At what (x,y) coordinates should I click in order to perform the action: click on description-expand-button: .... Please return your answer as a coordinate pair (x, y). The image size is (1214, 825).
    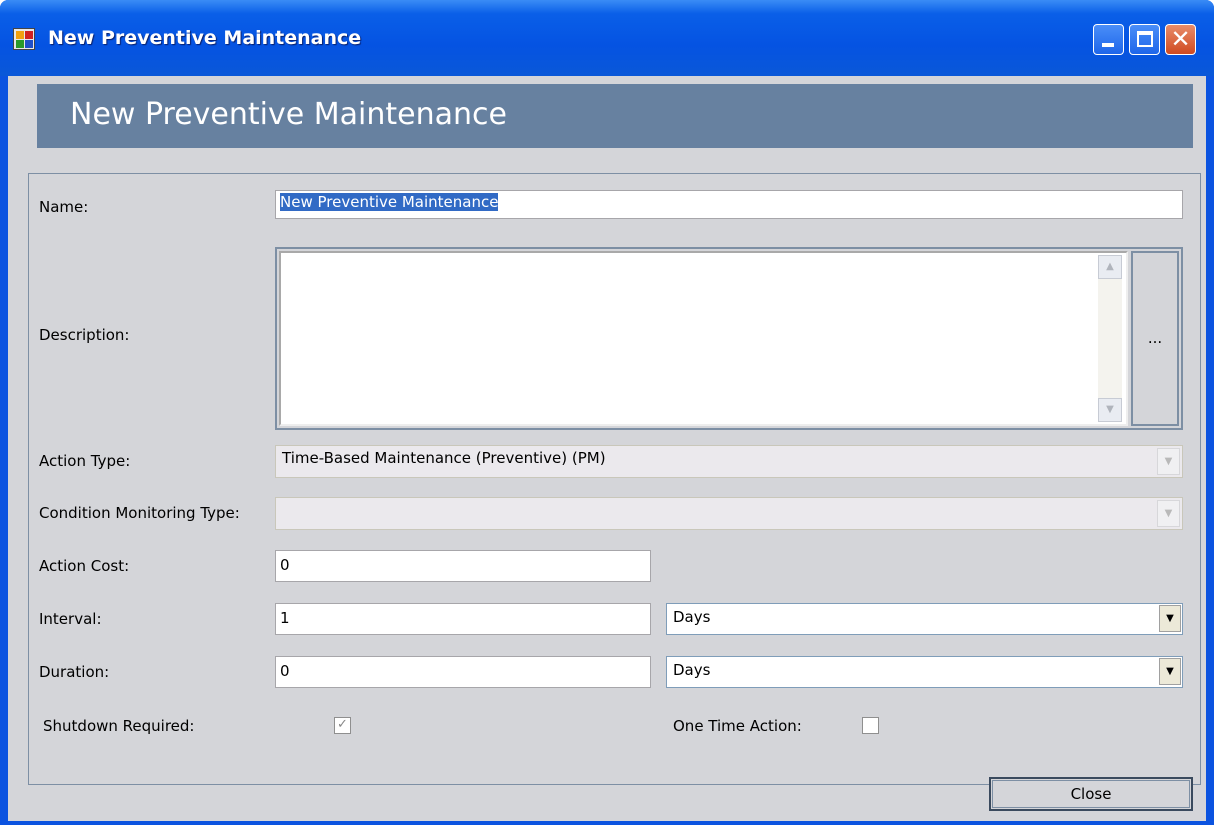
    Looking at the image, I should click on (1155, 338).